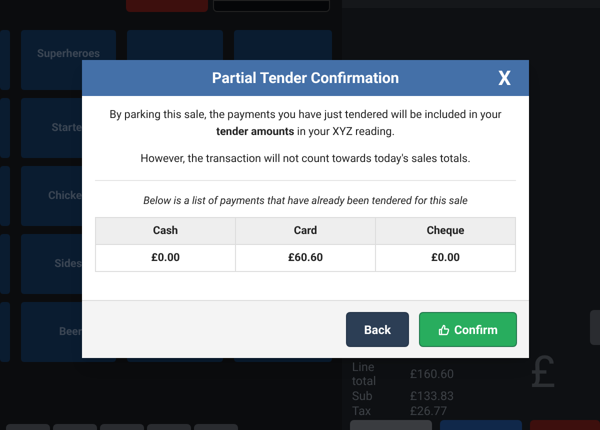 The image size is (600, 430). I want to click on column-header: Cash, so click(166, 231).